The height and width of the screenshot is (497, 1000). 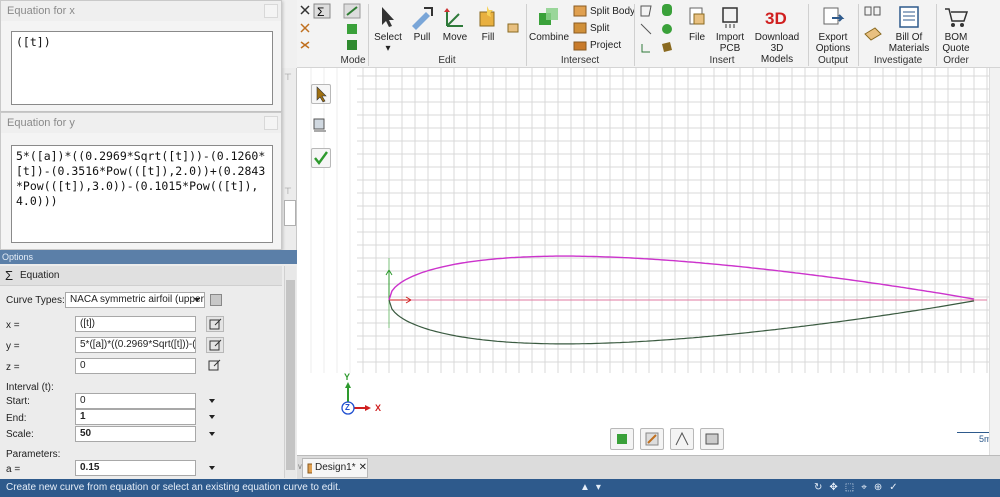 What do you see at coordinates (580, 28) in the screenshot?
I see `split-icon` at bounding box center [580, 28].